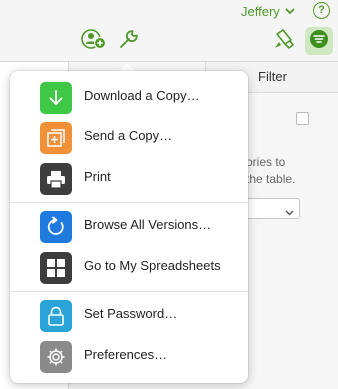 The image size is (338, 389). I want to click on paintbrush-icon, so click(284, 41).